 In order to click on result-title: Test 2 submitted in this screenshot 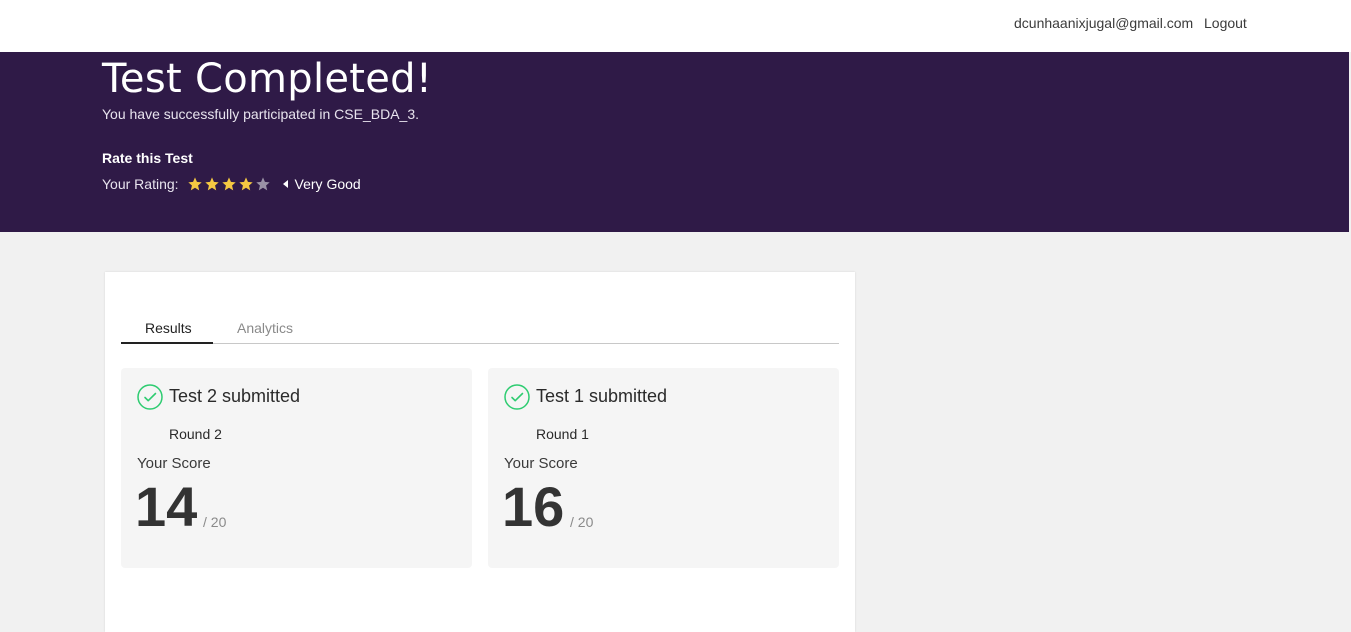, I will do `click(235, 396)`.